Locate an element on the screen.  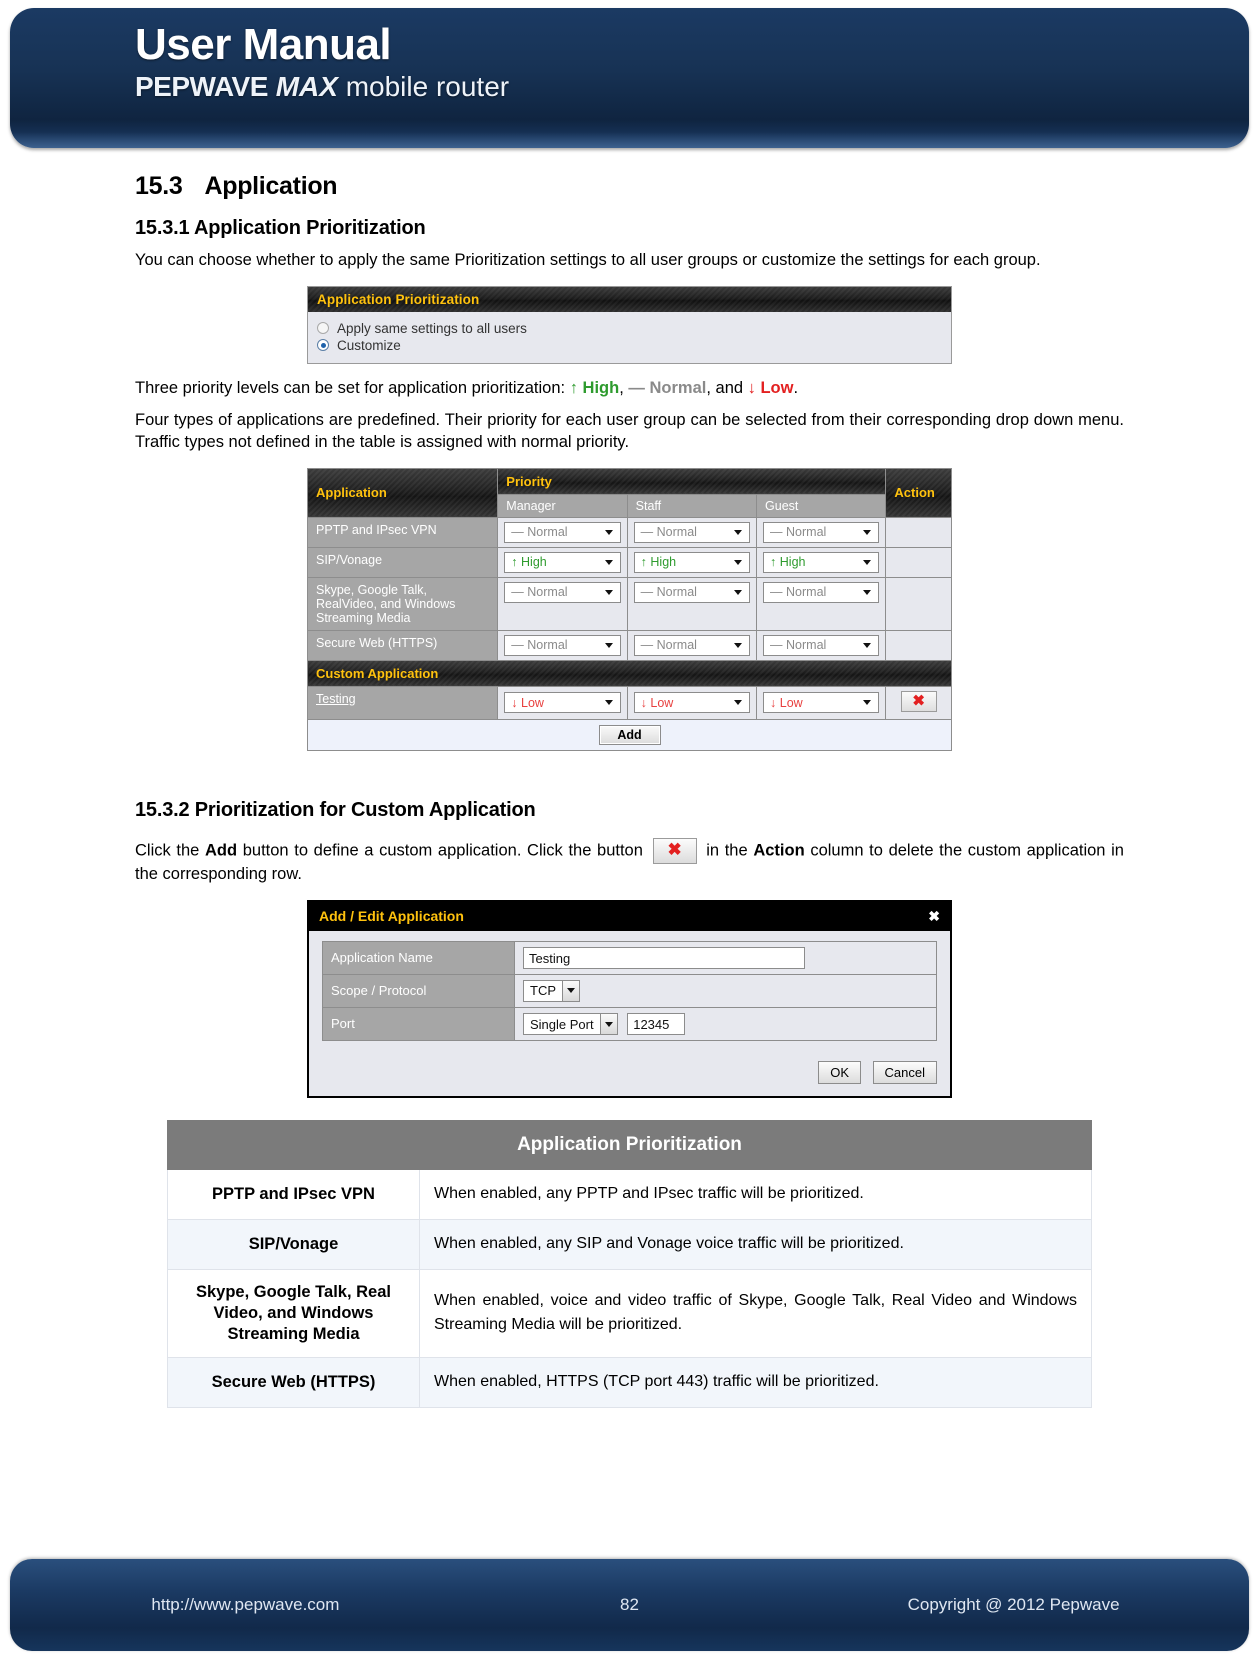
priority-select-sip-guest: ↑ High is located at coordinates (821, 562).